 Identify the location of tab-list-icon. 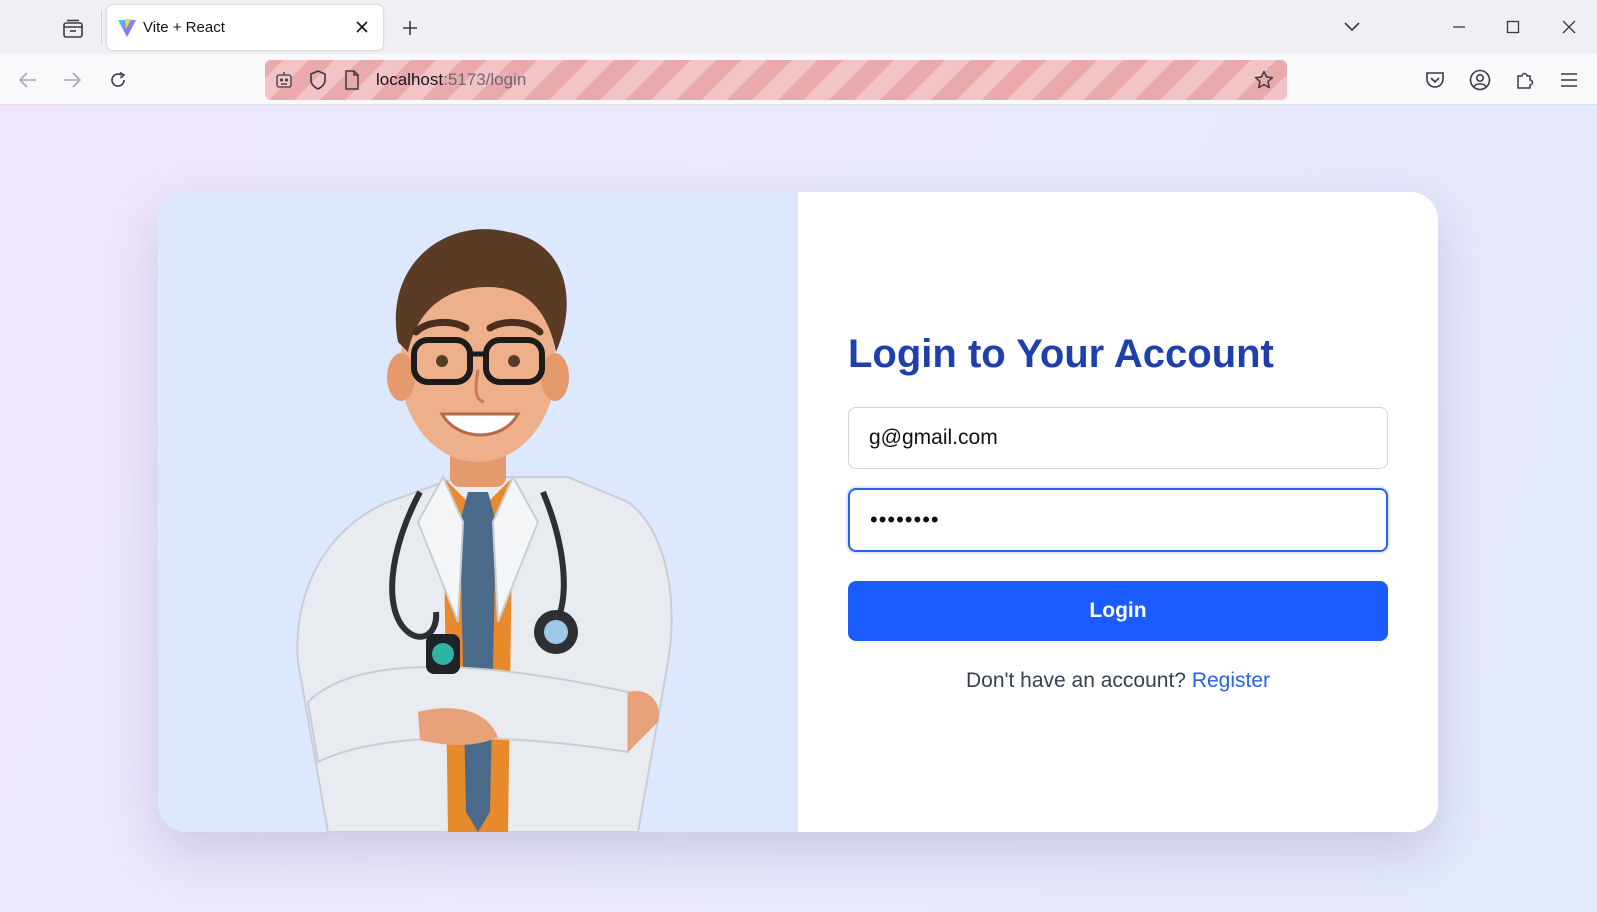
(73, 29).